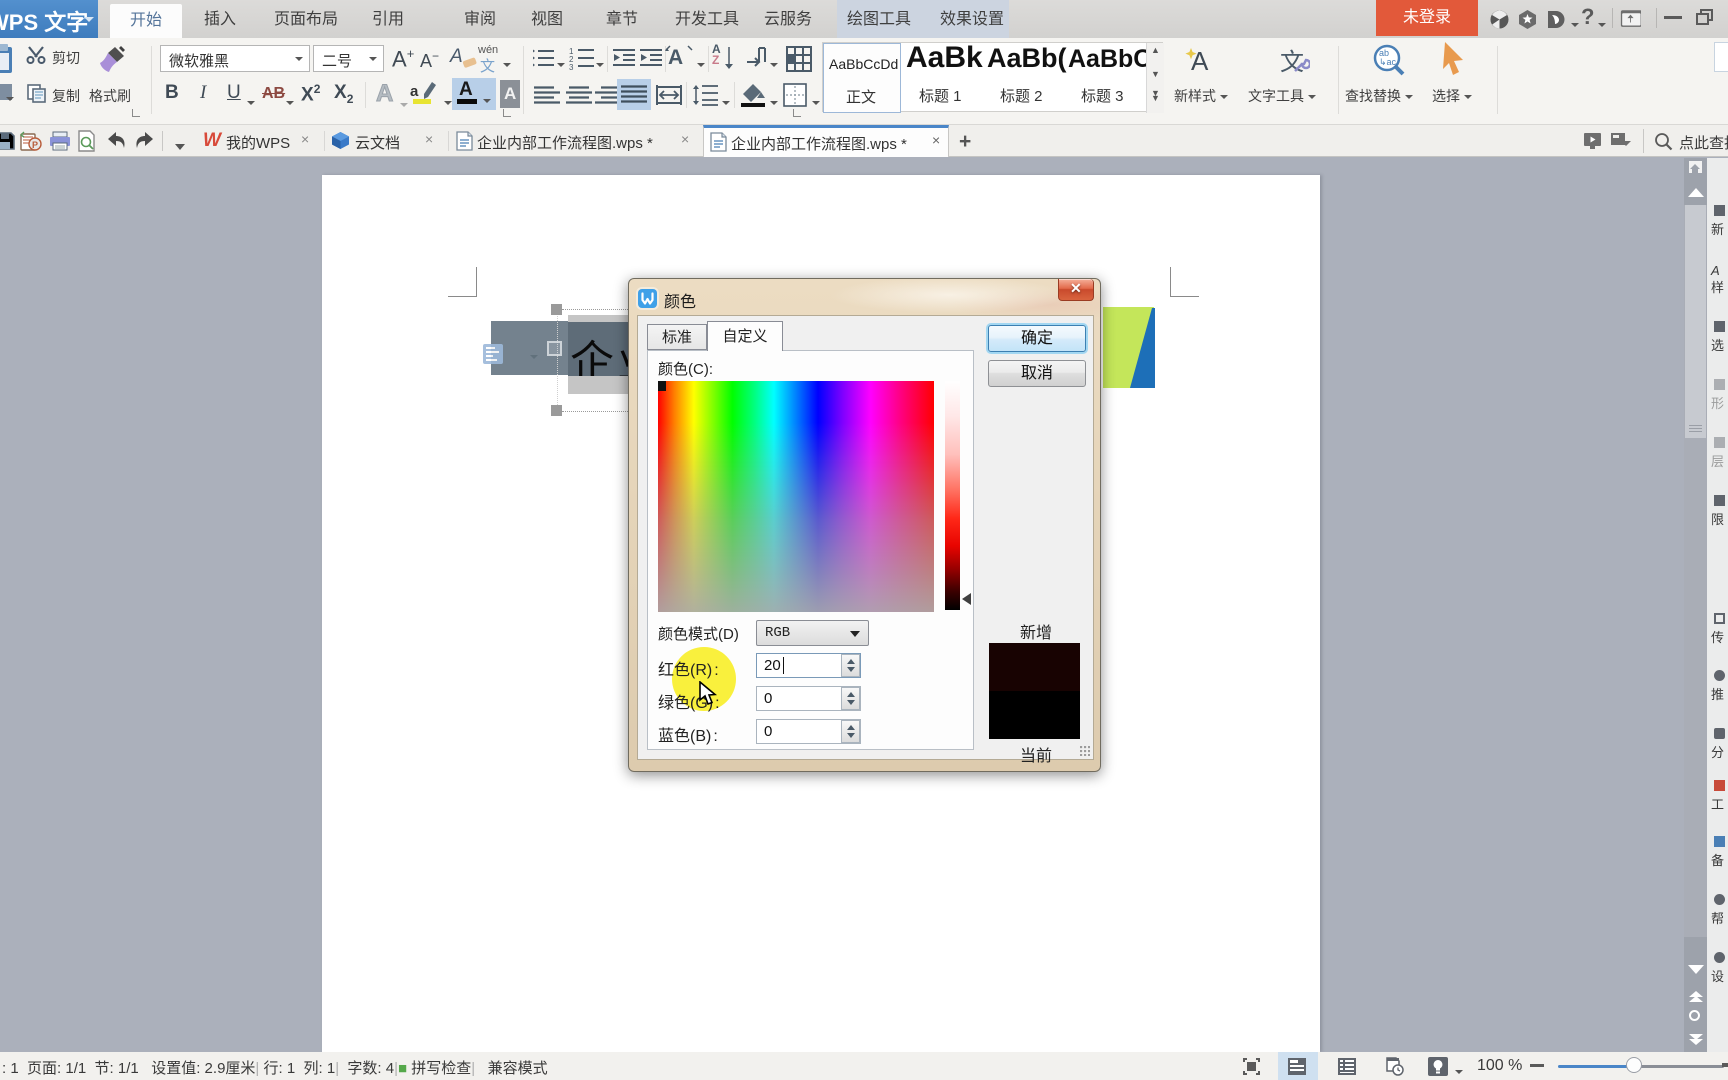  What do you see at coordinates (414, 91) in the screenshot?
I see `svg-text: a` at bounding box center [414, 91].